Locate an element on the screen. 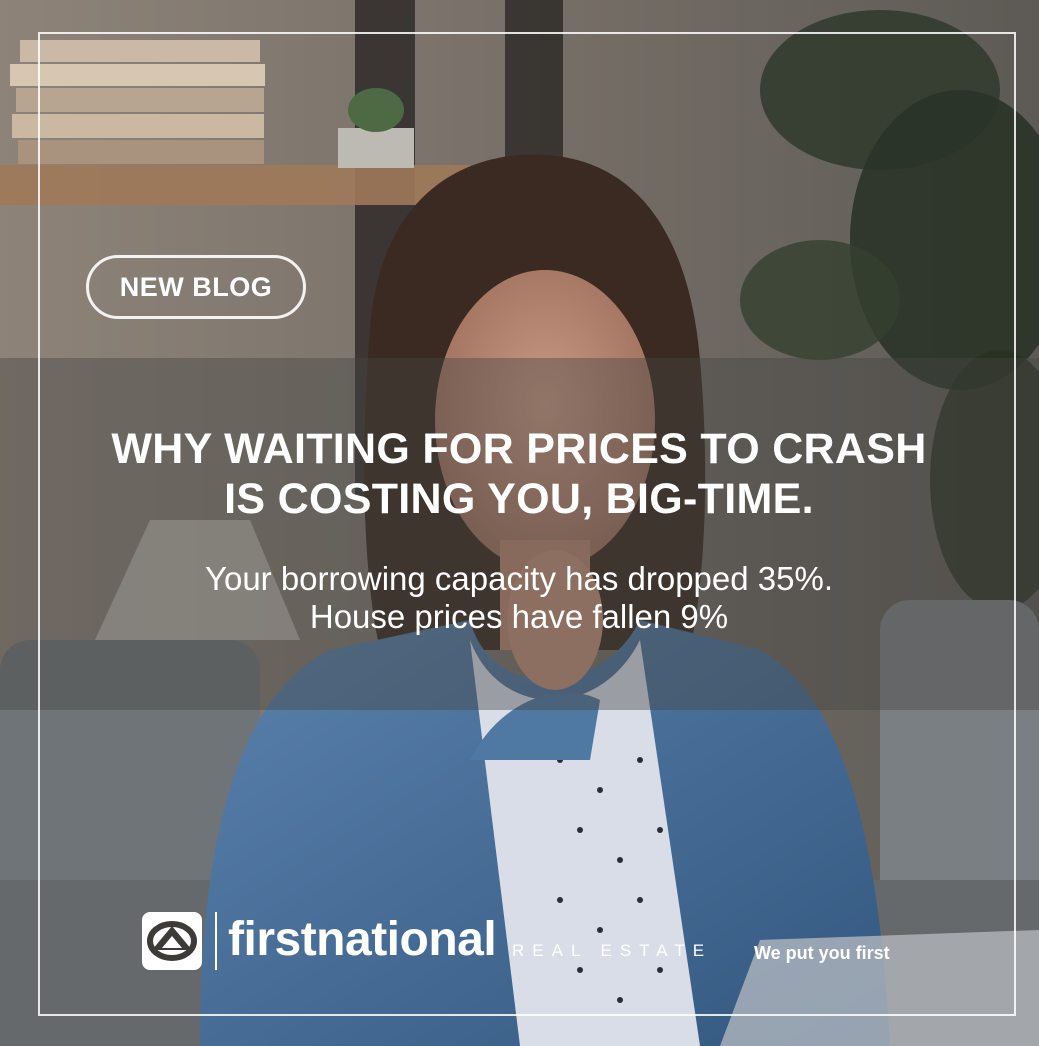  brand-tagline: We put you first is located at coordinates (822, 953).